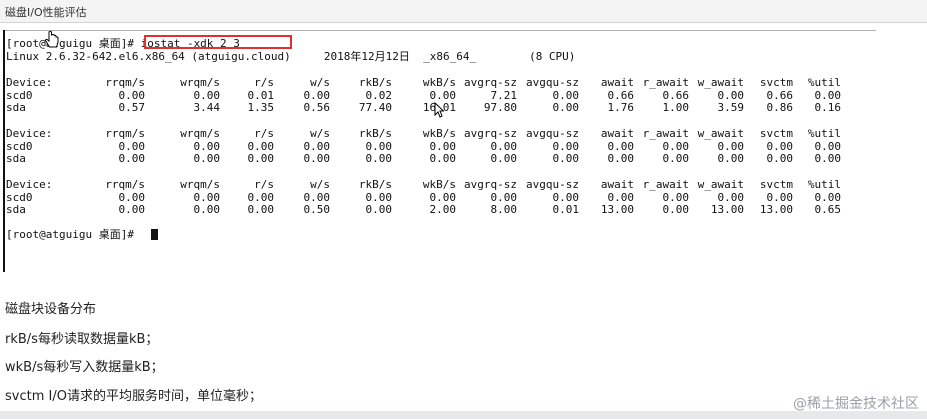 The height and width of the screenshot is (419, 927). Describe the element at coordinates (51, 309) in the screenshot. I see `notes-heading: 磁盘块设备分布` at that location.